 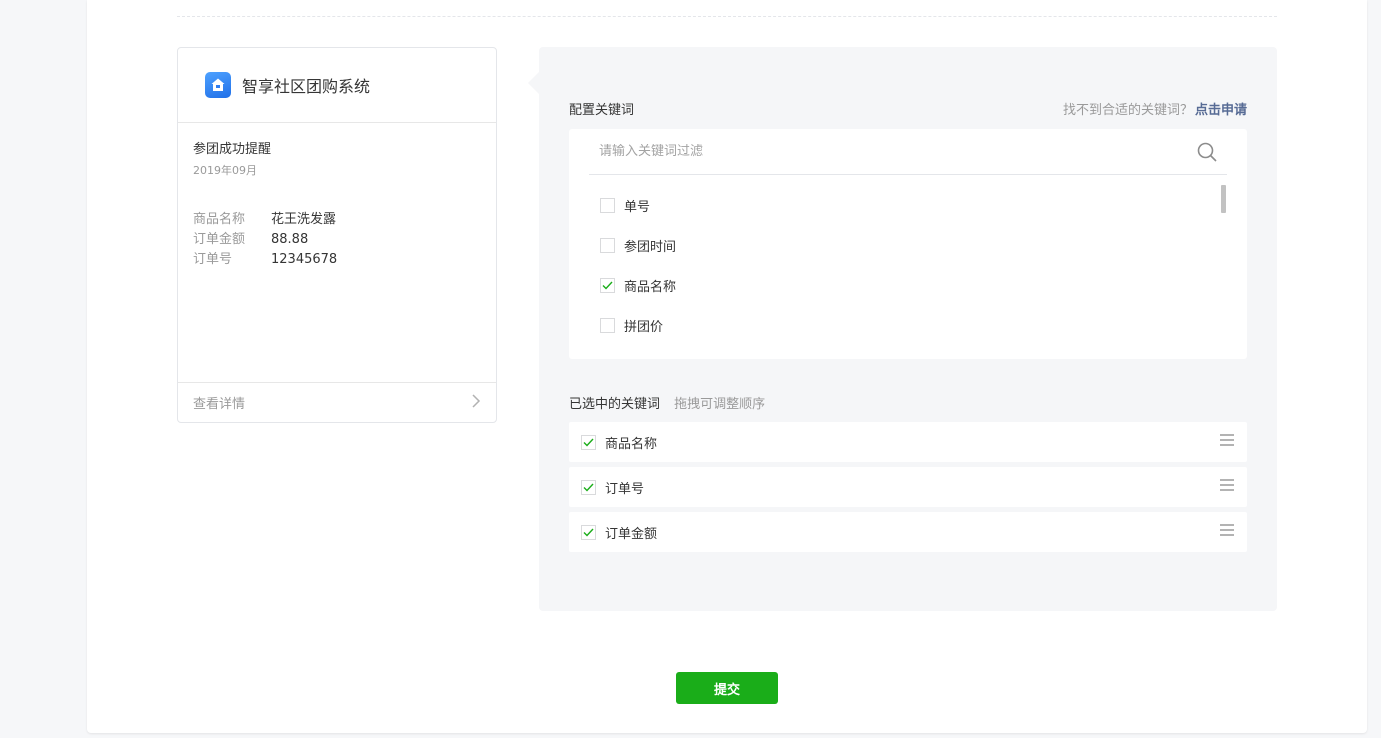 I want to click on keyword-option-label: 拼团价, so click(x=644, y=327).